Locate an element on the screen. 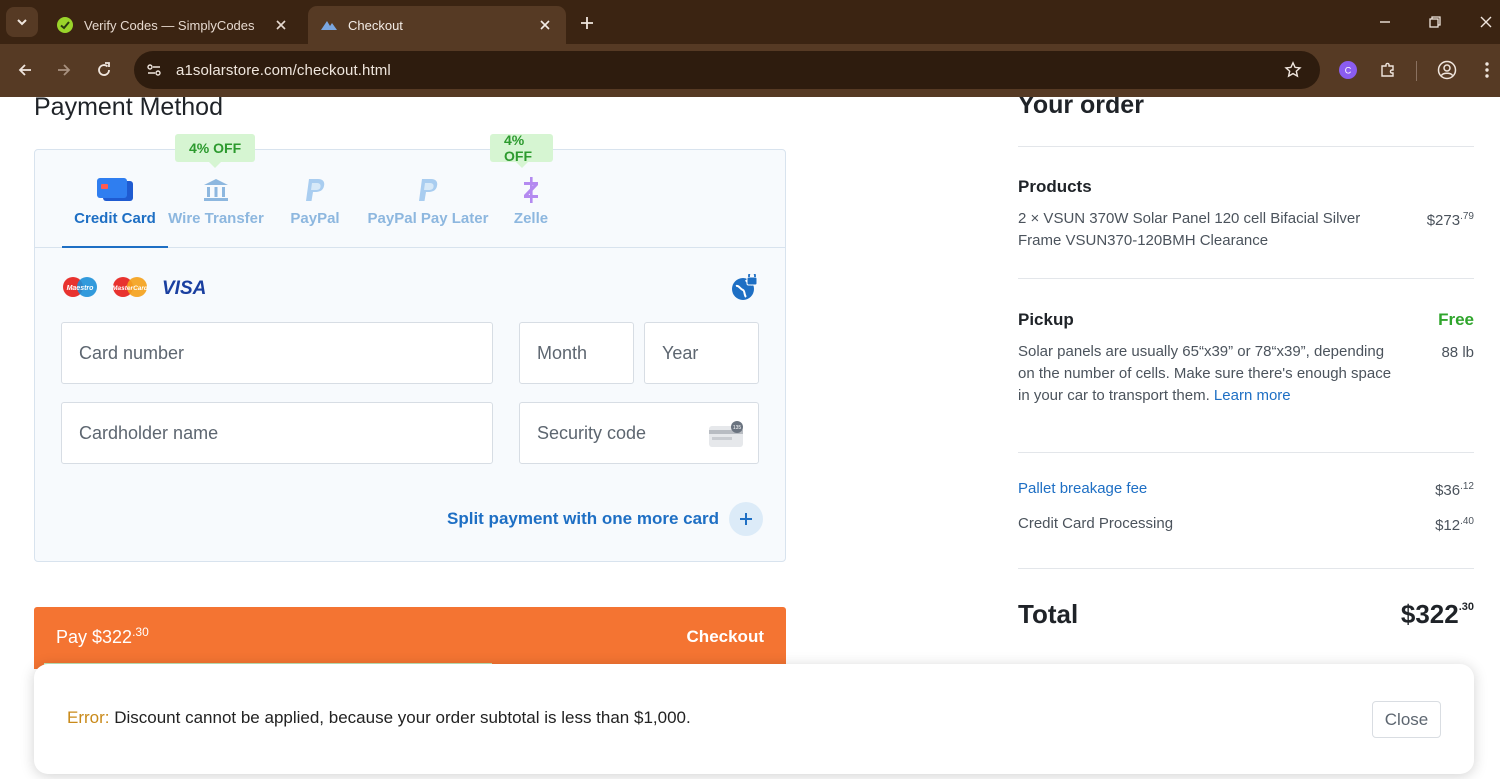  tab-label: Zelle is located at coordinates (531, 218).